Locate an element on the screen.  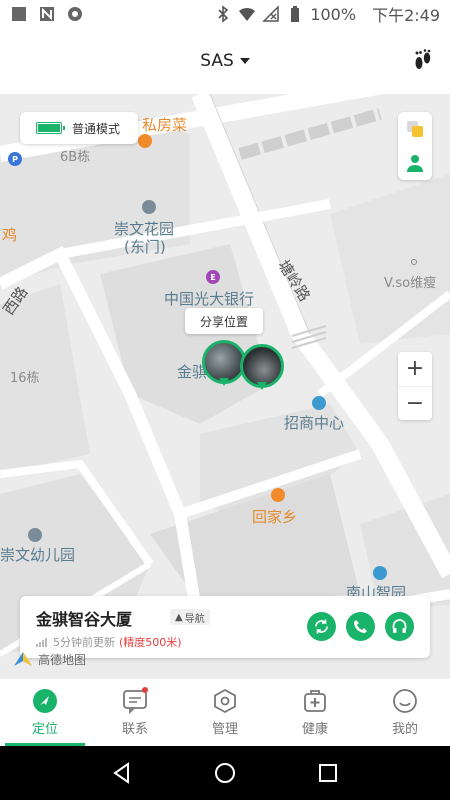
amap-logo-icon is located at coordinates (23, 659).